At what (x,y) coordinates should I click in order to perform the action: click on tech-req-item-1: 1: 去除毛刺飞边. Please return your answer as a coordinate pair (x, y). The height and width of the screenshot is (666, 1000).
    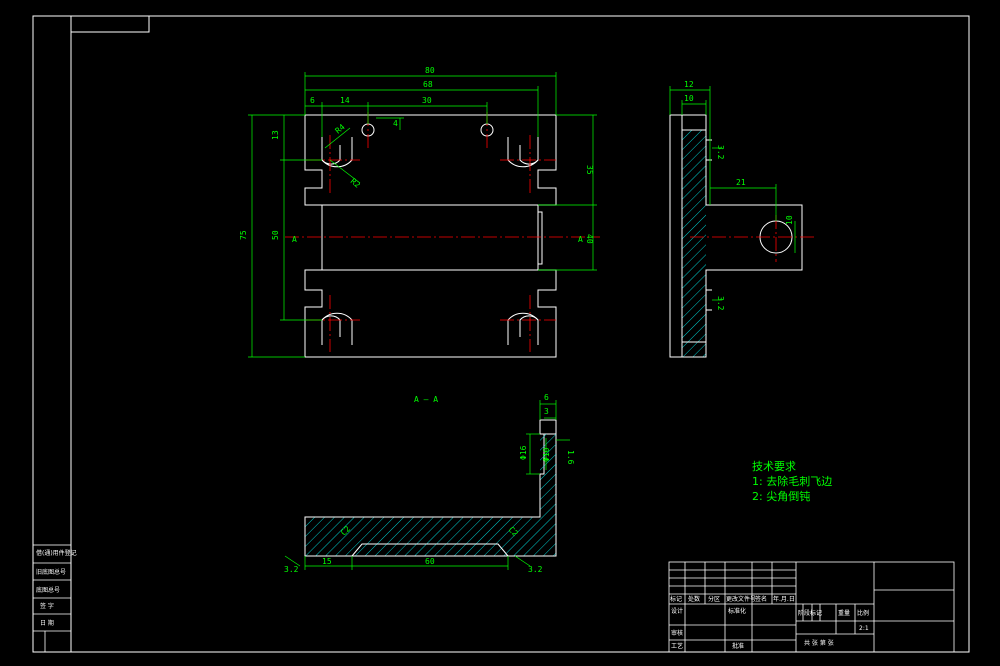
    Looking at the image, I should click on (792, 481).